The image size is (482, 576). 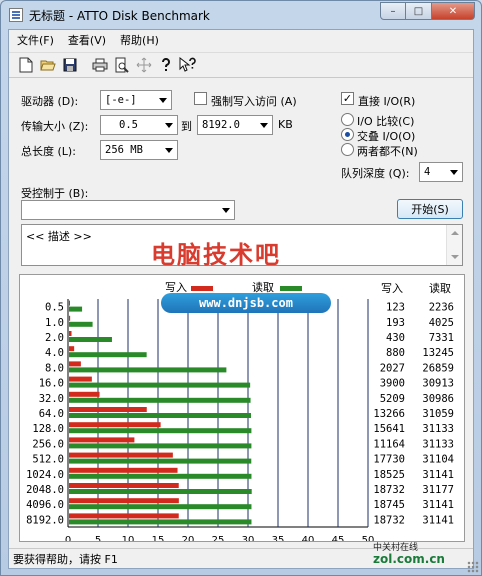 I want to click on drive-select: [-e-], so click(x=136, y=100).